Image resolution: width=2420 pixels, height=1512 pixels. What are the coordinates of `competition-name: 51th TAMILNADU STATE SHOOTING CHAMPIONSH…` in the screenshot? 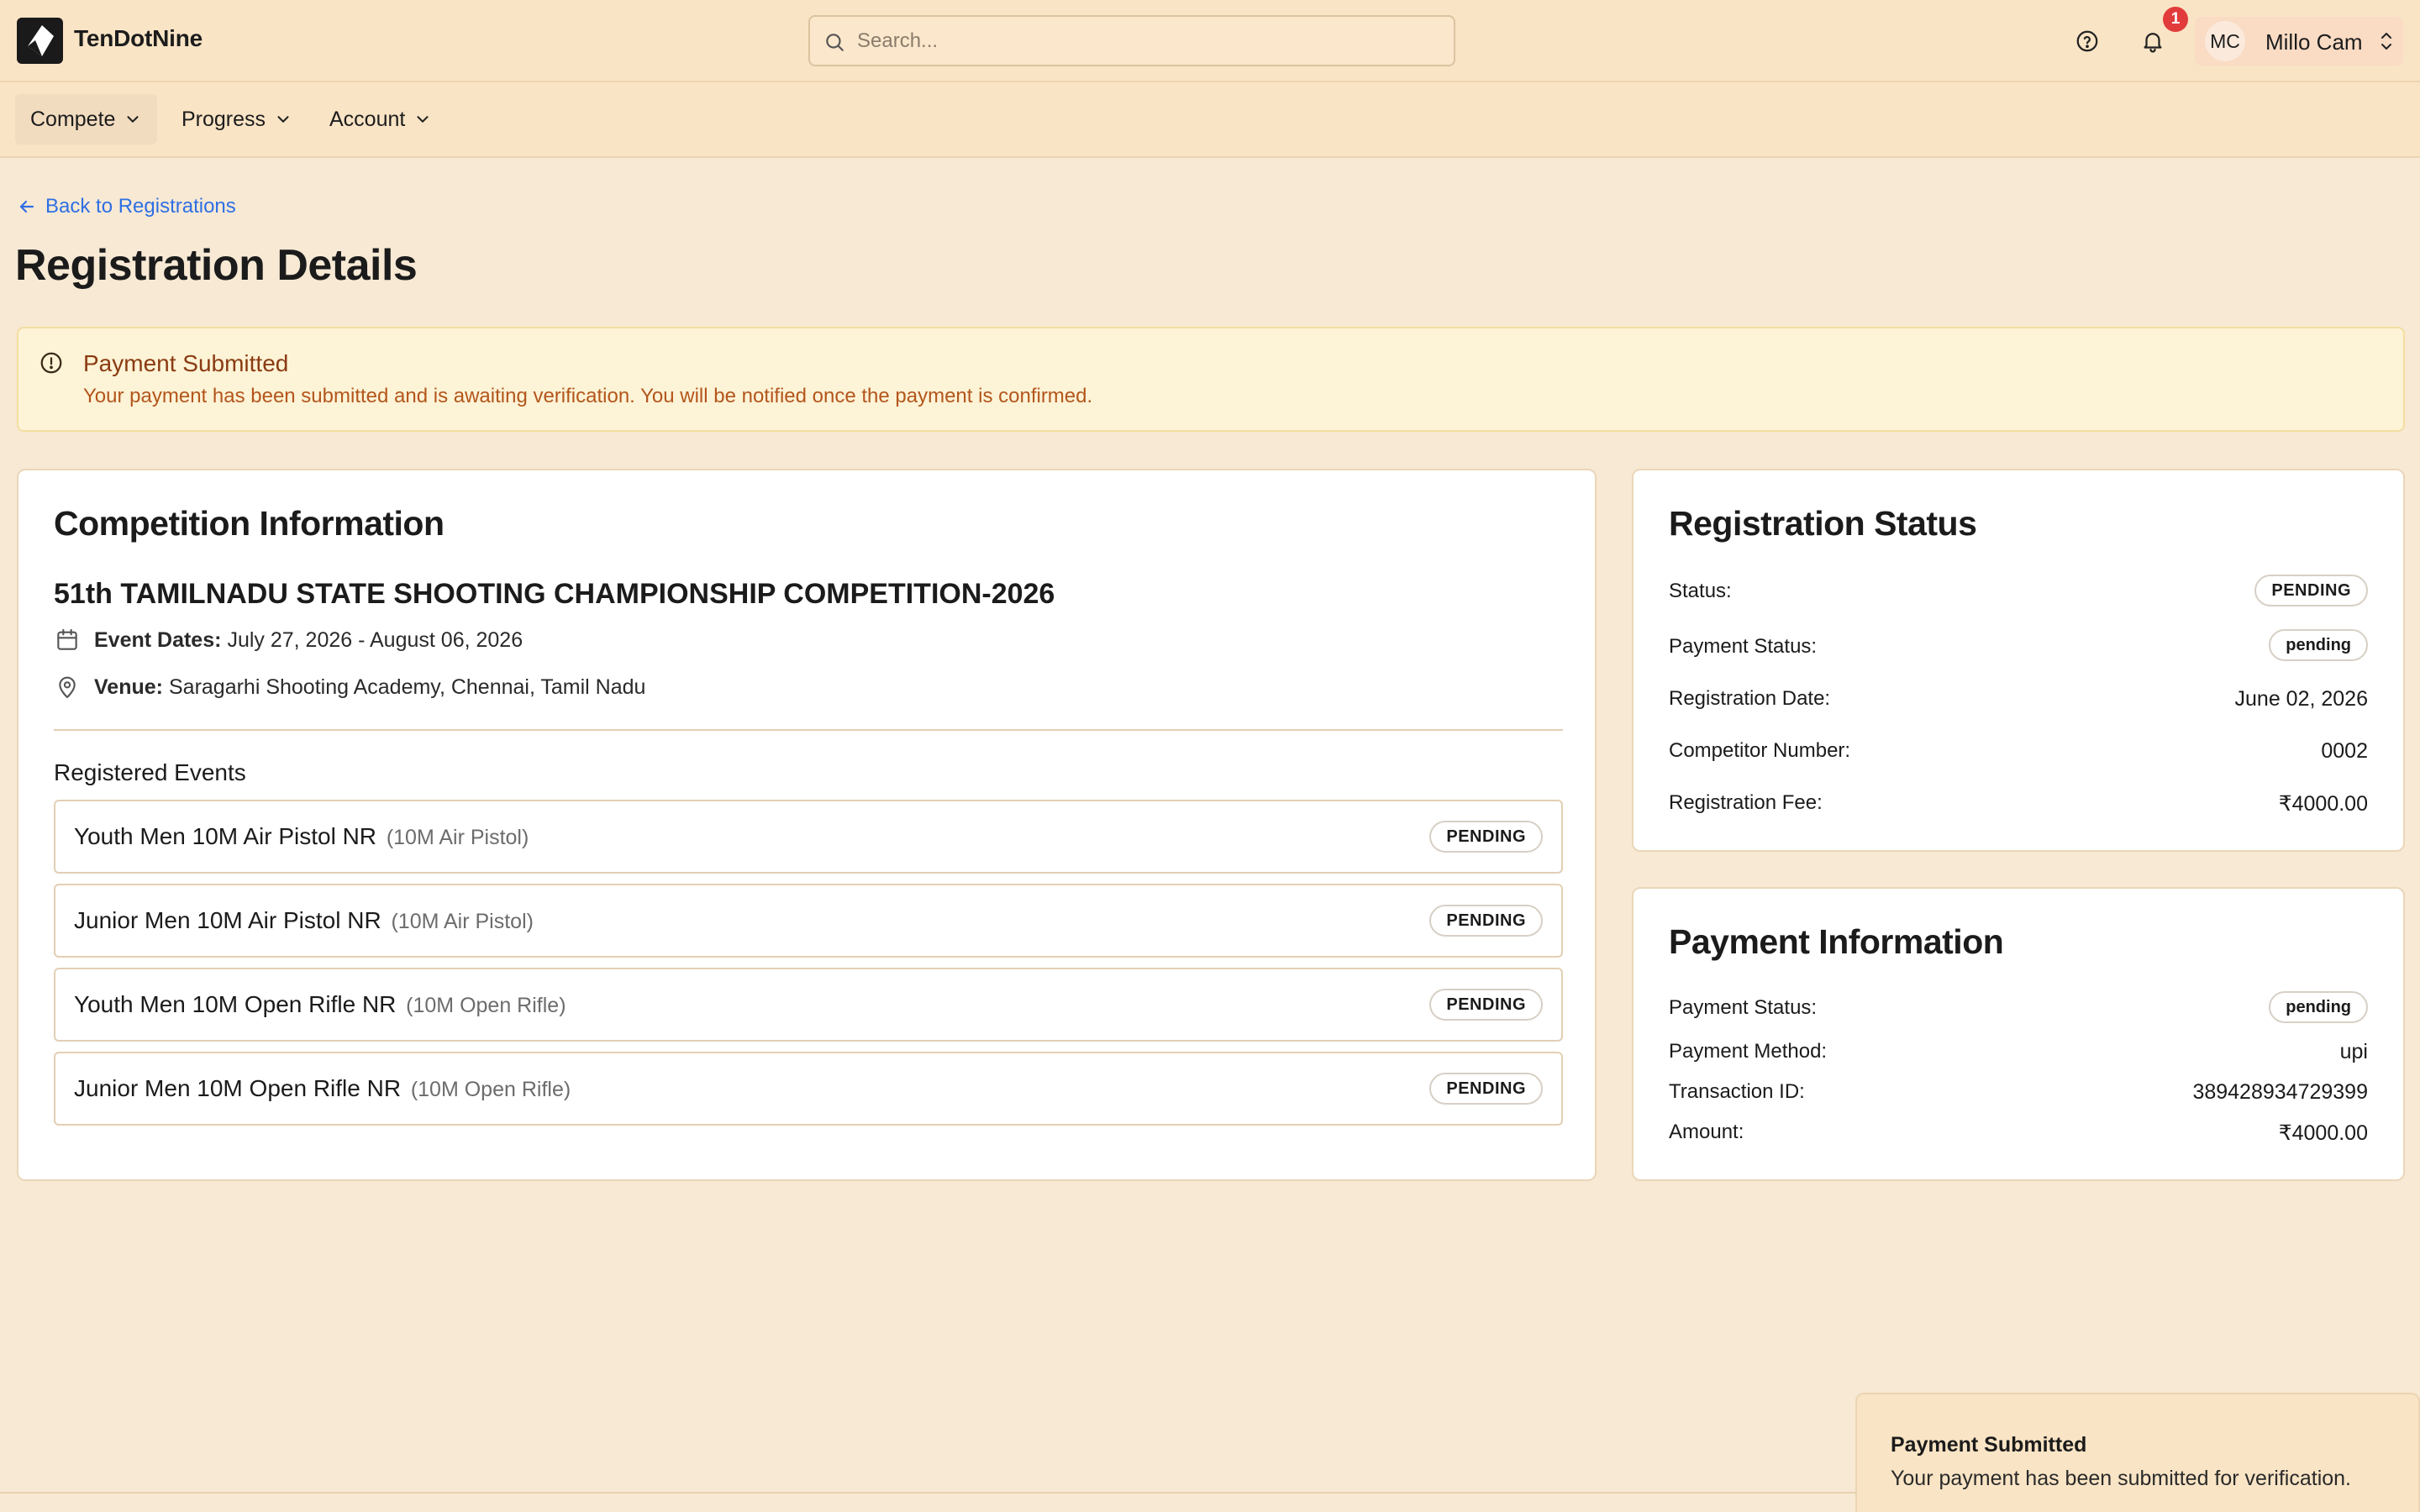 It's located at (554, 594).